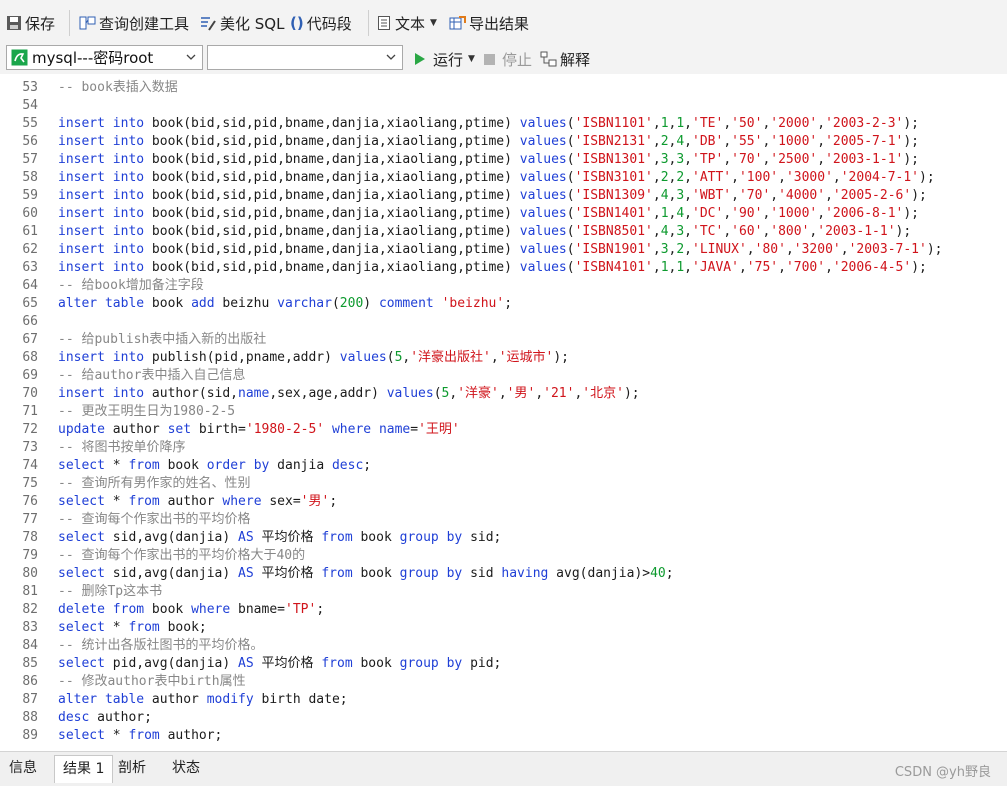 This screenshot has height=786, width=1007. What do you see at coordinates (503, 610) in the screenshot?
I see `code-line: 82 delete from book where bname='TP';` at bounding box center [503, 610].